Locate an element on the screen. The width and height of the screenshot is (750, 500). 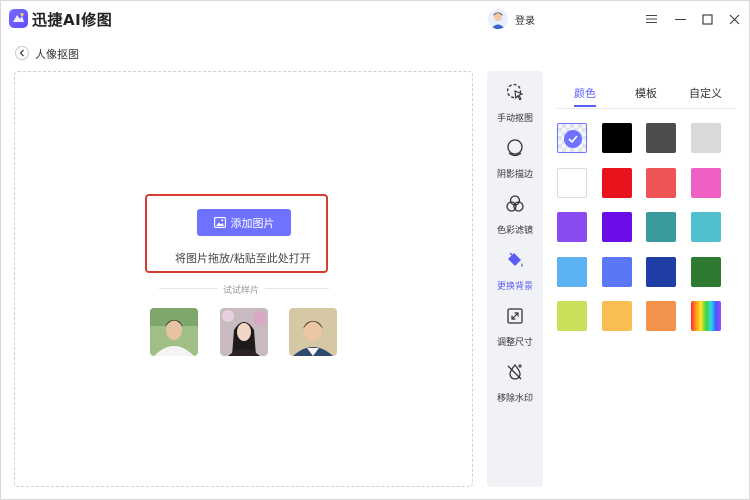
selected-check-icon is located at coordinates (573, 139).